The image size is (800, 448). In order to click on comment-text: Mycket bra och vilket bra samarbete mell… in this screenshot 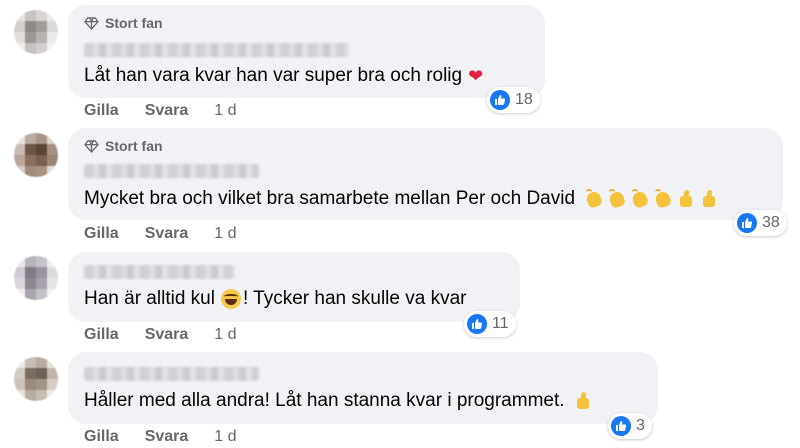, I will do `click(401, 199)`.